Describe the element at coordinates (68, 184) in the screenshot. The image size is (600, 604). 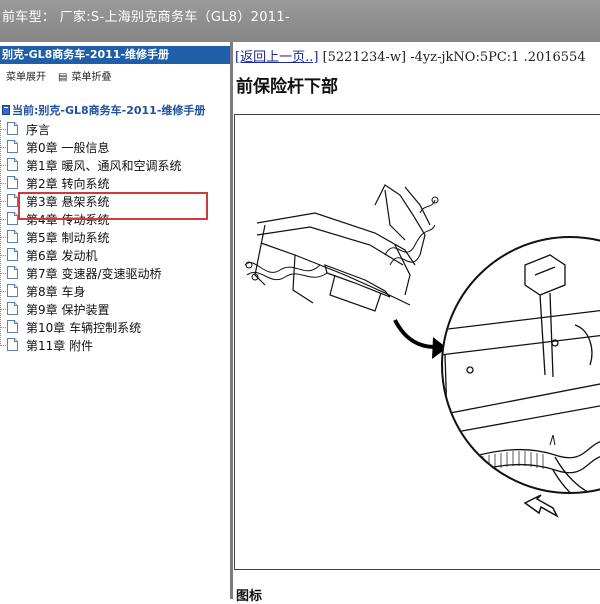
I see `chapter-label: 第2章 转向系统` at that location.